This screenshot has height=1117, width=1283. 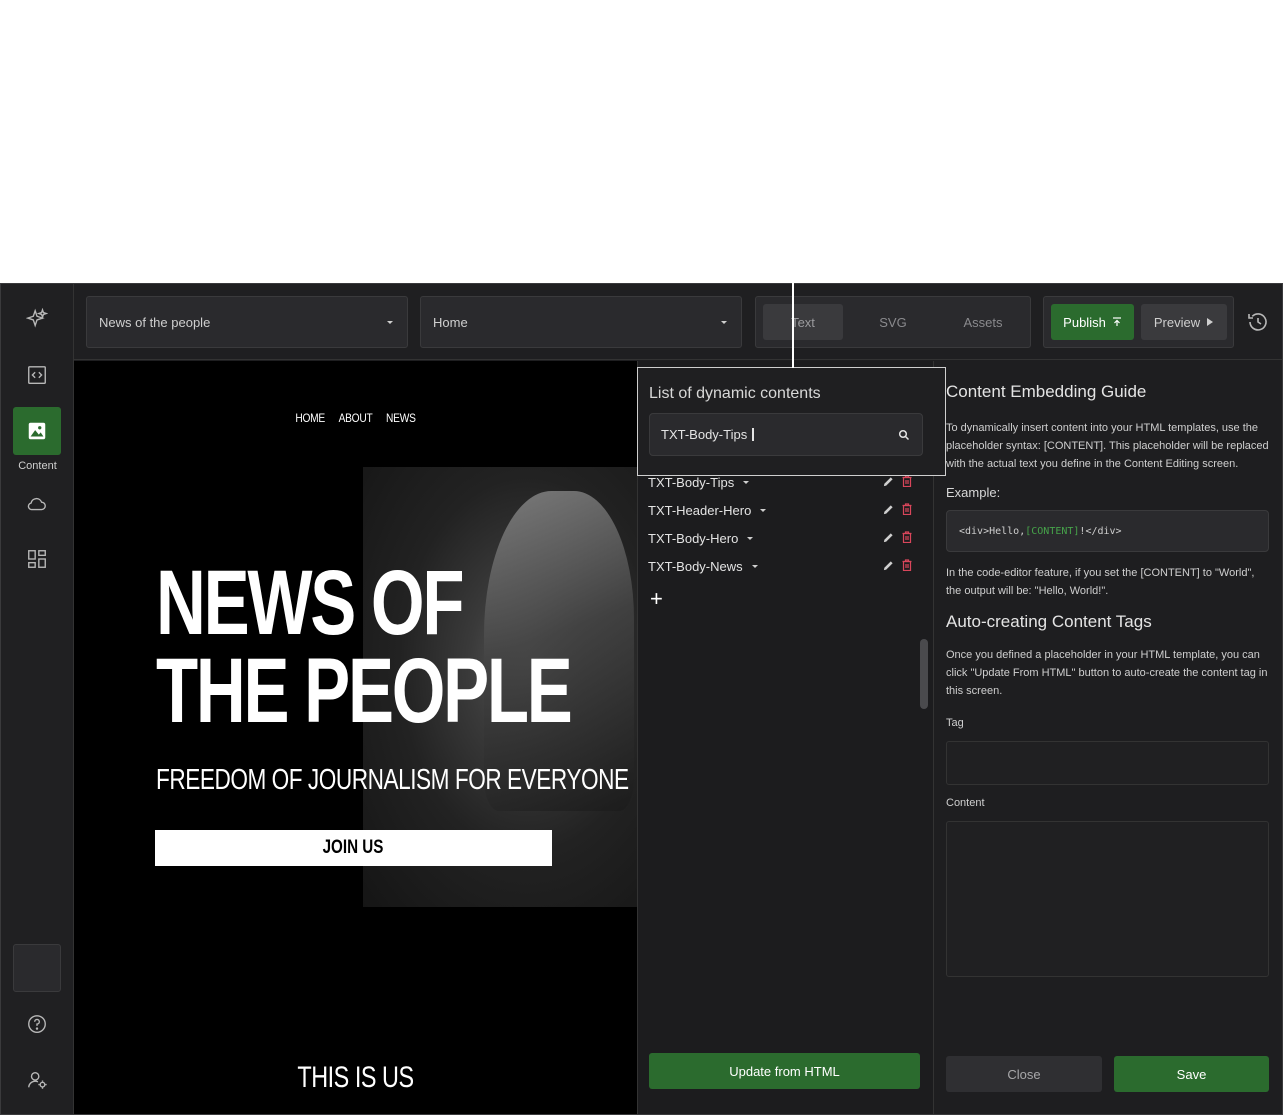 I want to click on user-settings-icon, so click(x=37, y=1080).